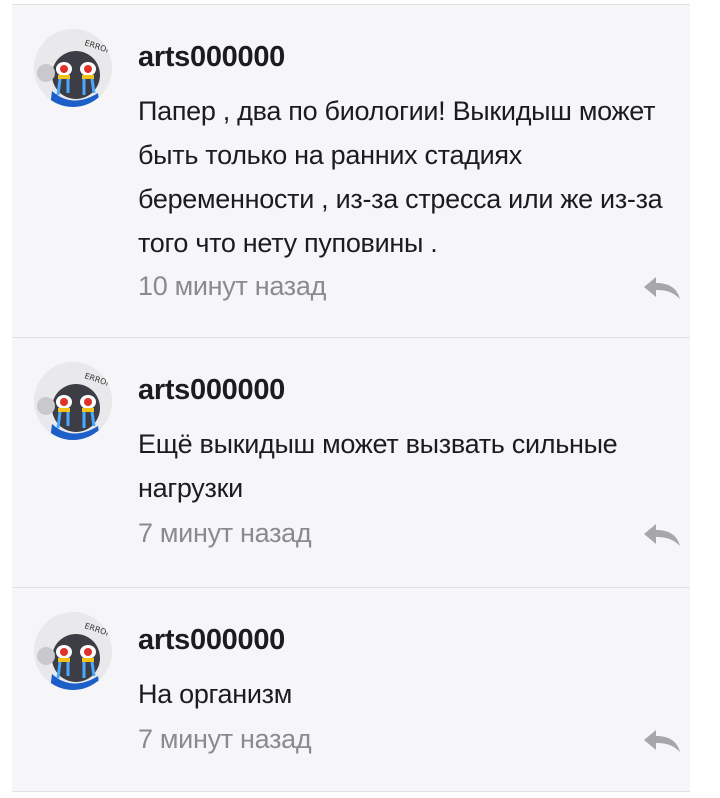 This screenshot has width=720, height=798. Describe the element at coordinates (215, 694) in the screenshot. I see `comment-text: На организм` at that location.